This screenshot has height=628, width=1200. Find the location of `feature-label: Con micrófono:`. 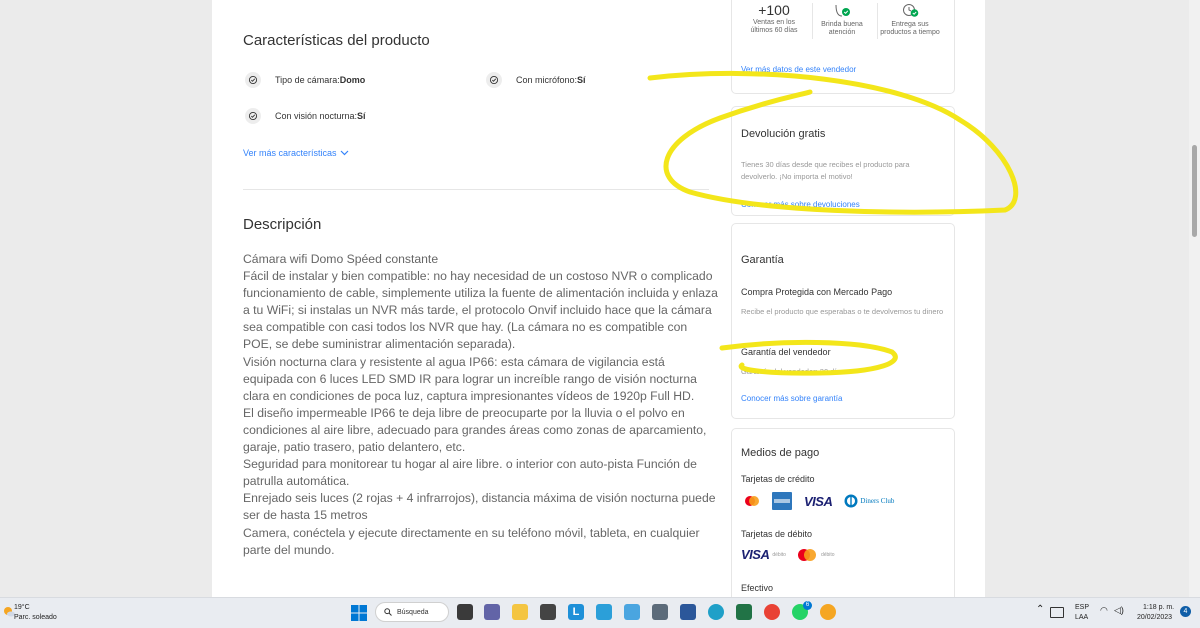

feature-label: Con micrófono: is located at coordinates (547, 80).